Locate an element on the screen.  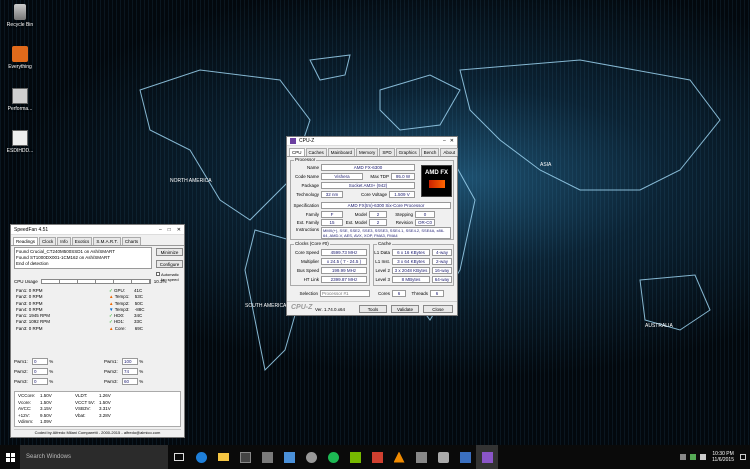
field-label: L1 Data is located at coordinates (382, 252).